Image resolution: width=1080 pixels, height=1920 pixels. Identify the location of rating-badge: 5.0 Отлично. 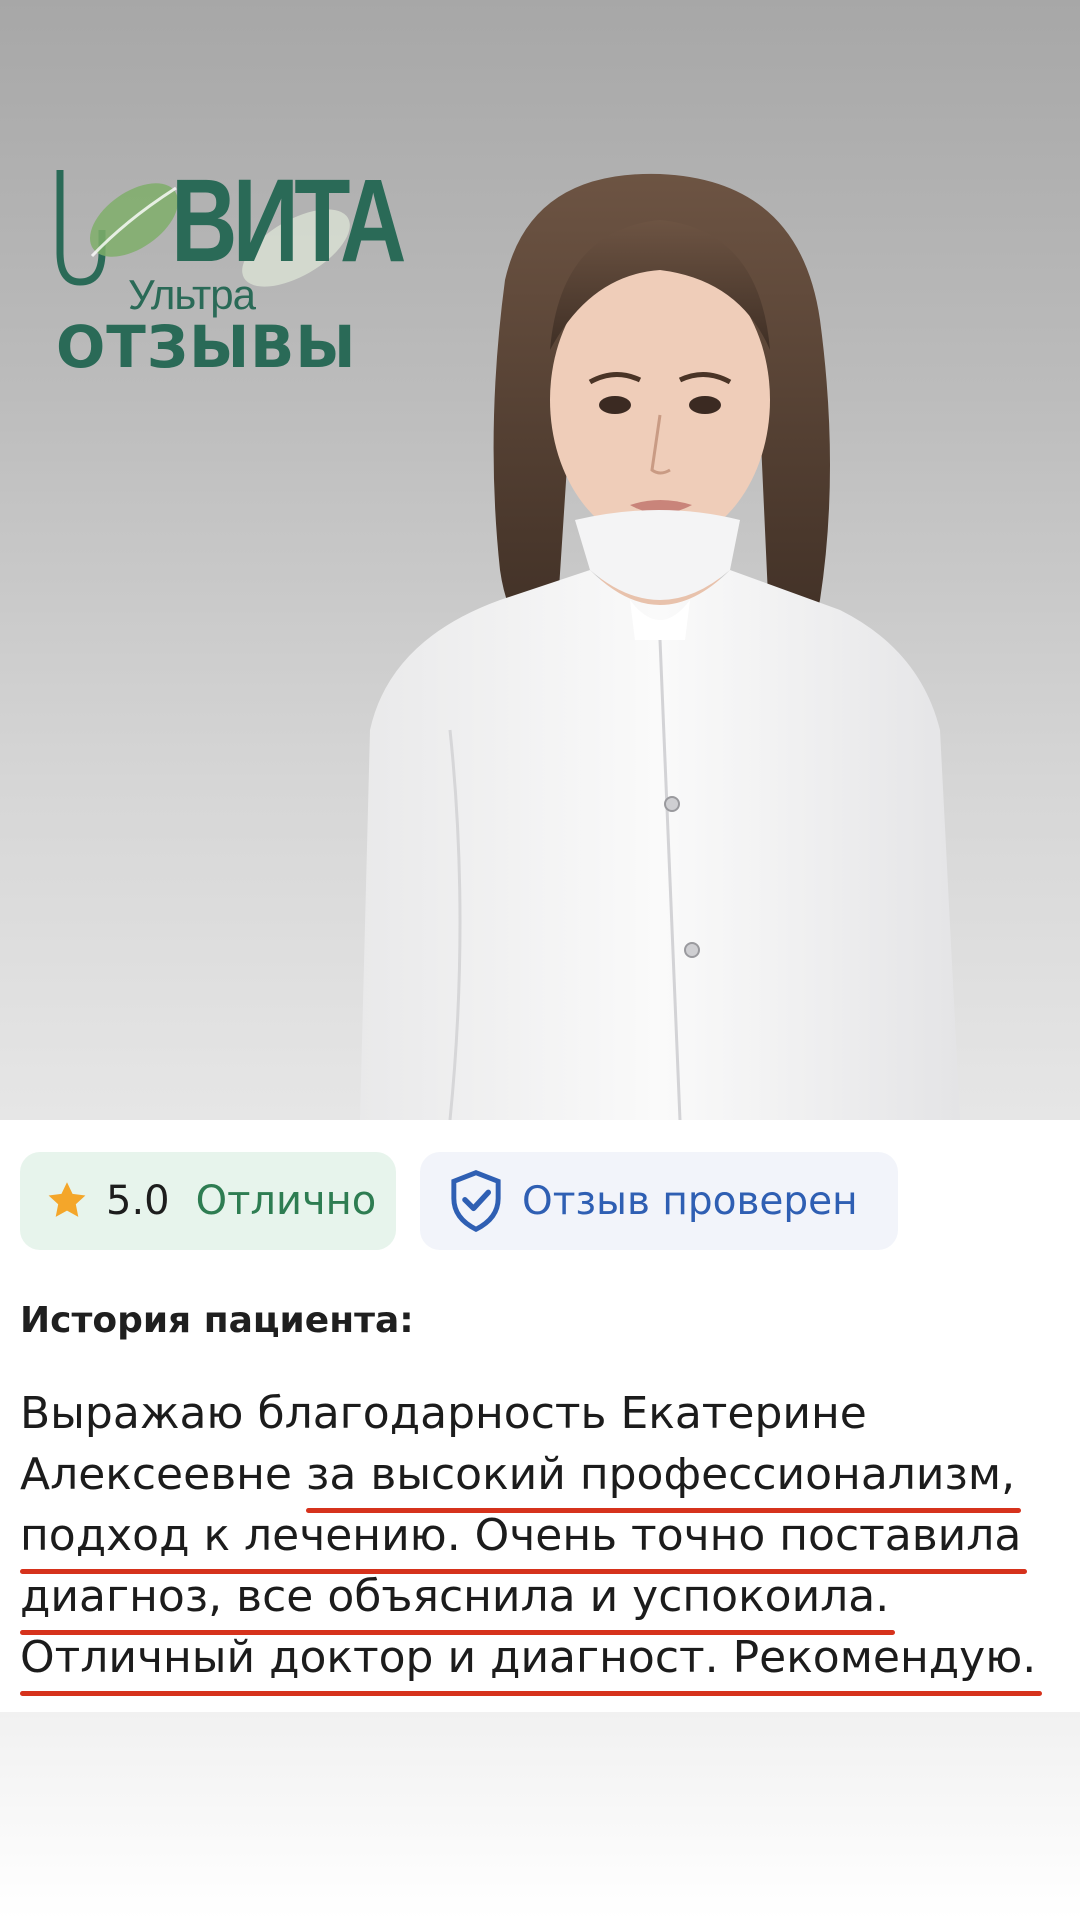
(208, 1201).